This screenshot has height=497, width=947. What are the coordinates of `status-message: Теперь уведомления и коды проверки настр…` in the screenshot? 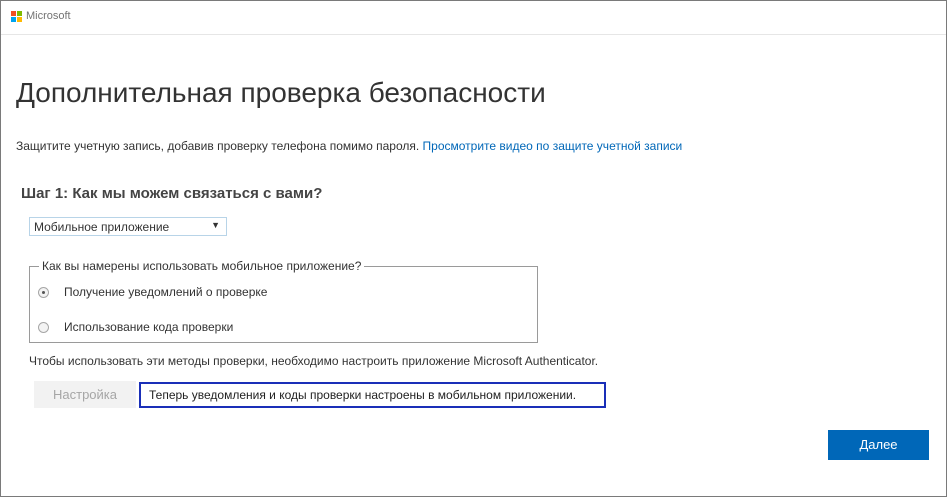 It's located at (372, 395).